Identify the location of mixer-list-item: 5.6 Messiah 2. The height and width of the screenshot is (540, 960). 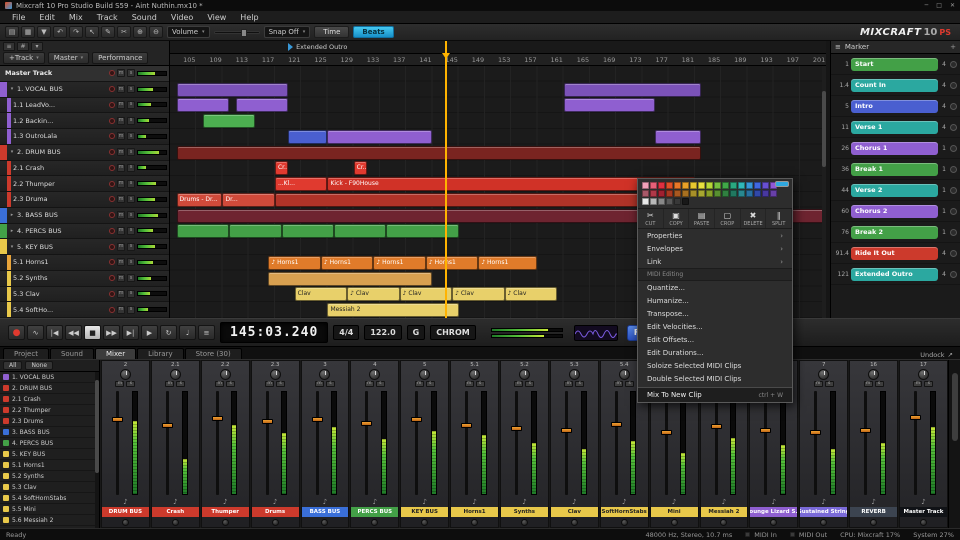
(48, 520).